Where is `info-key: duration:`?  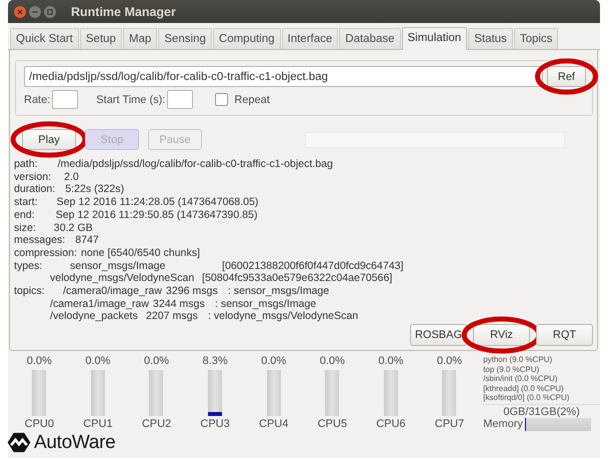
info-key: duration: is located at coordinates (35, 189).